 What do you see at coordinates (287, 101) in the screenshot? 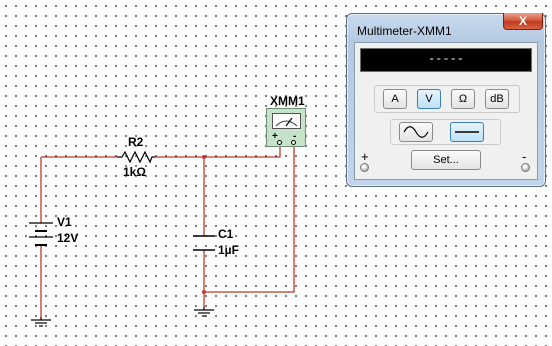
I see `multimeter-xmm1-ref: XMM1` at bounding box center [287, 101].